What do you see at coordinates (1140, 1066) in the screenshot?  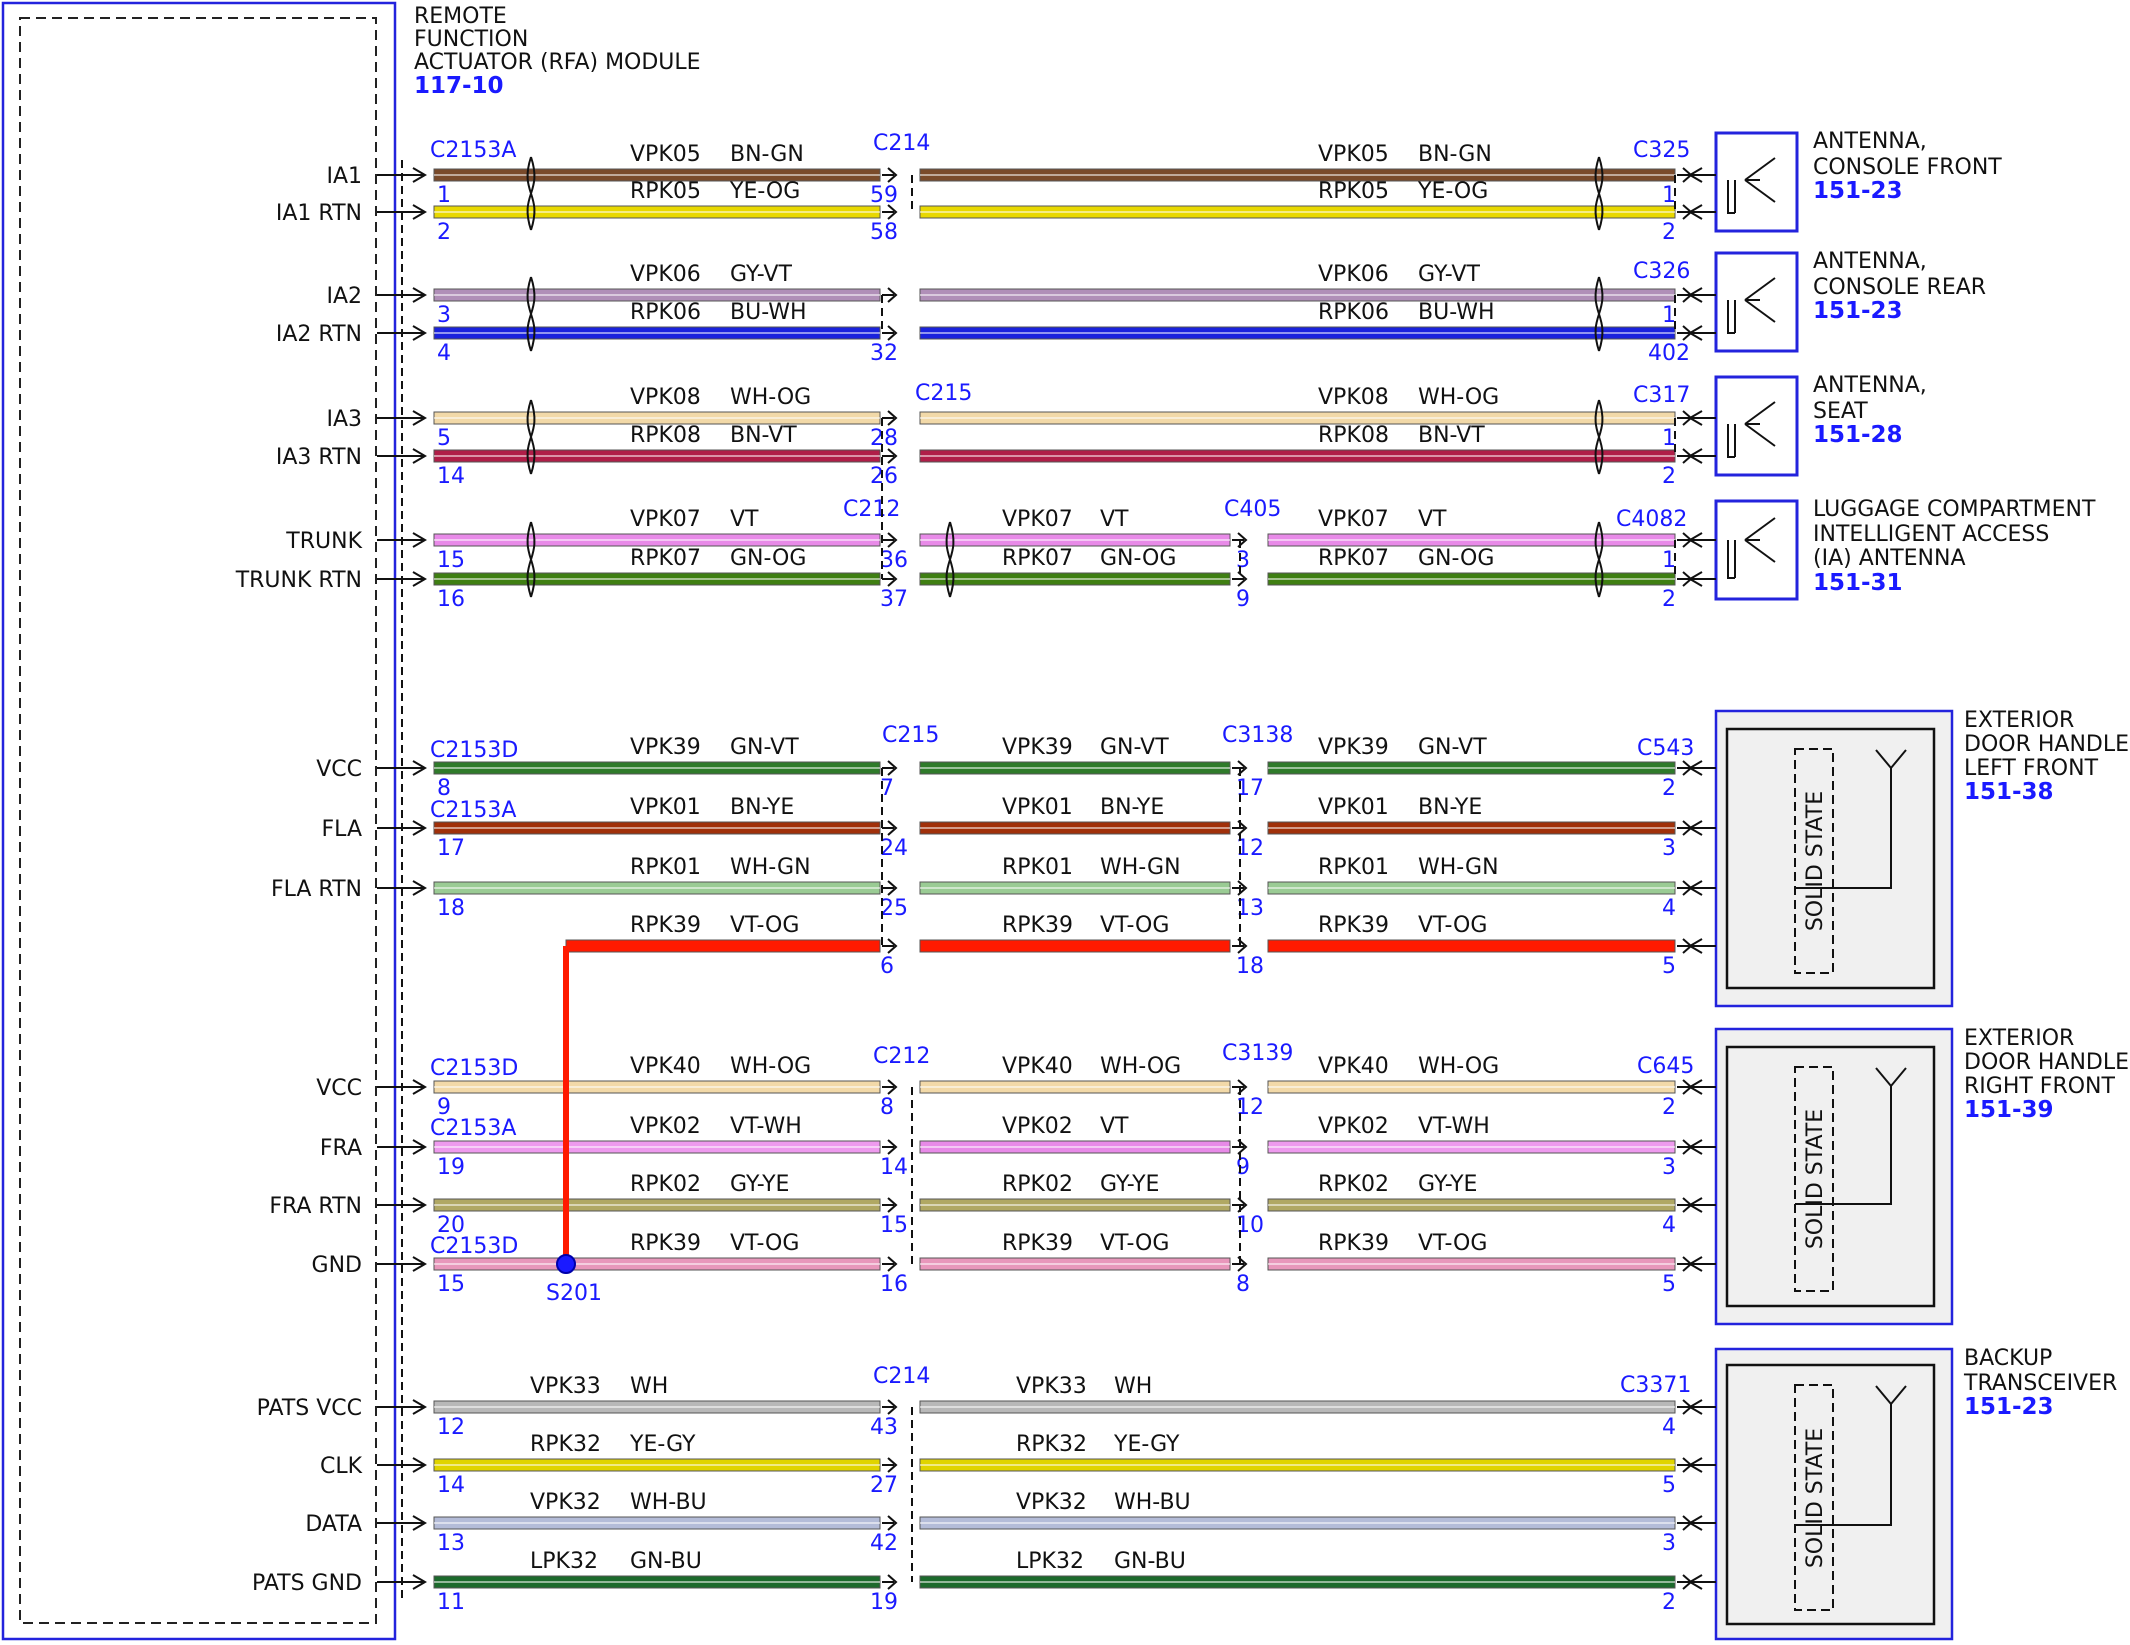 I see `wire-12-color-1: WH-OG` at bounding box center [1140, 1066].